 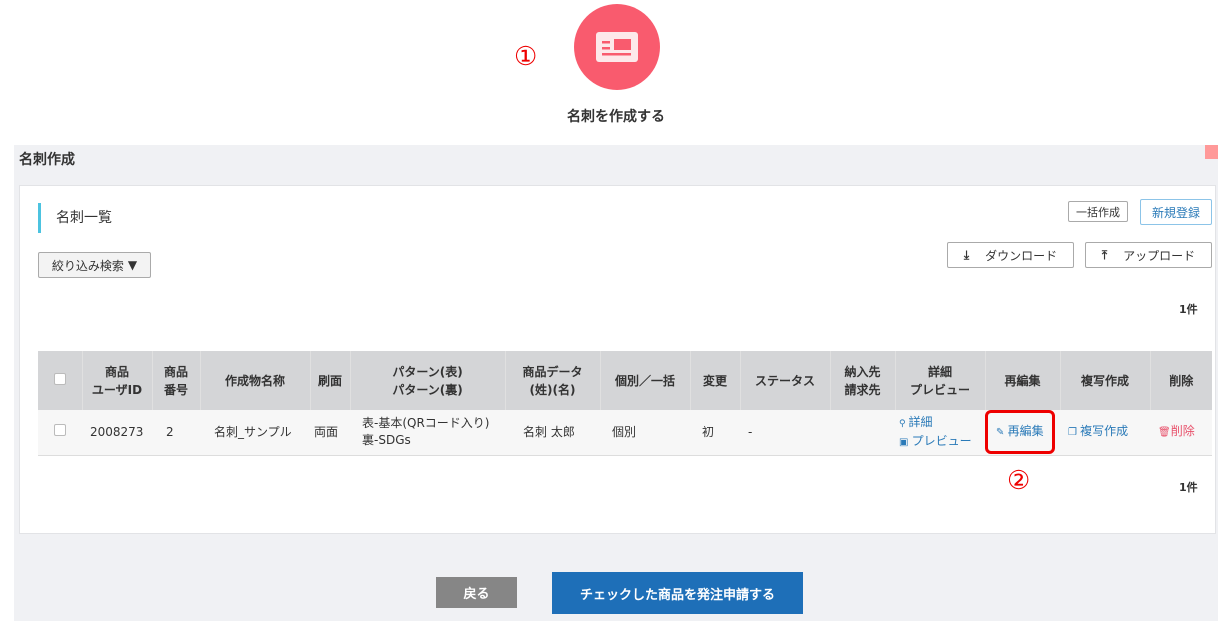 I want to click on annotation-step-1: ①, so click(x=526, y=57).